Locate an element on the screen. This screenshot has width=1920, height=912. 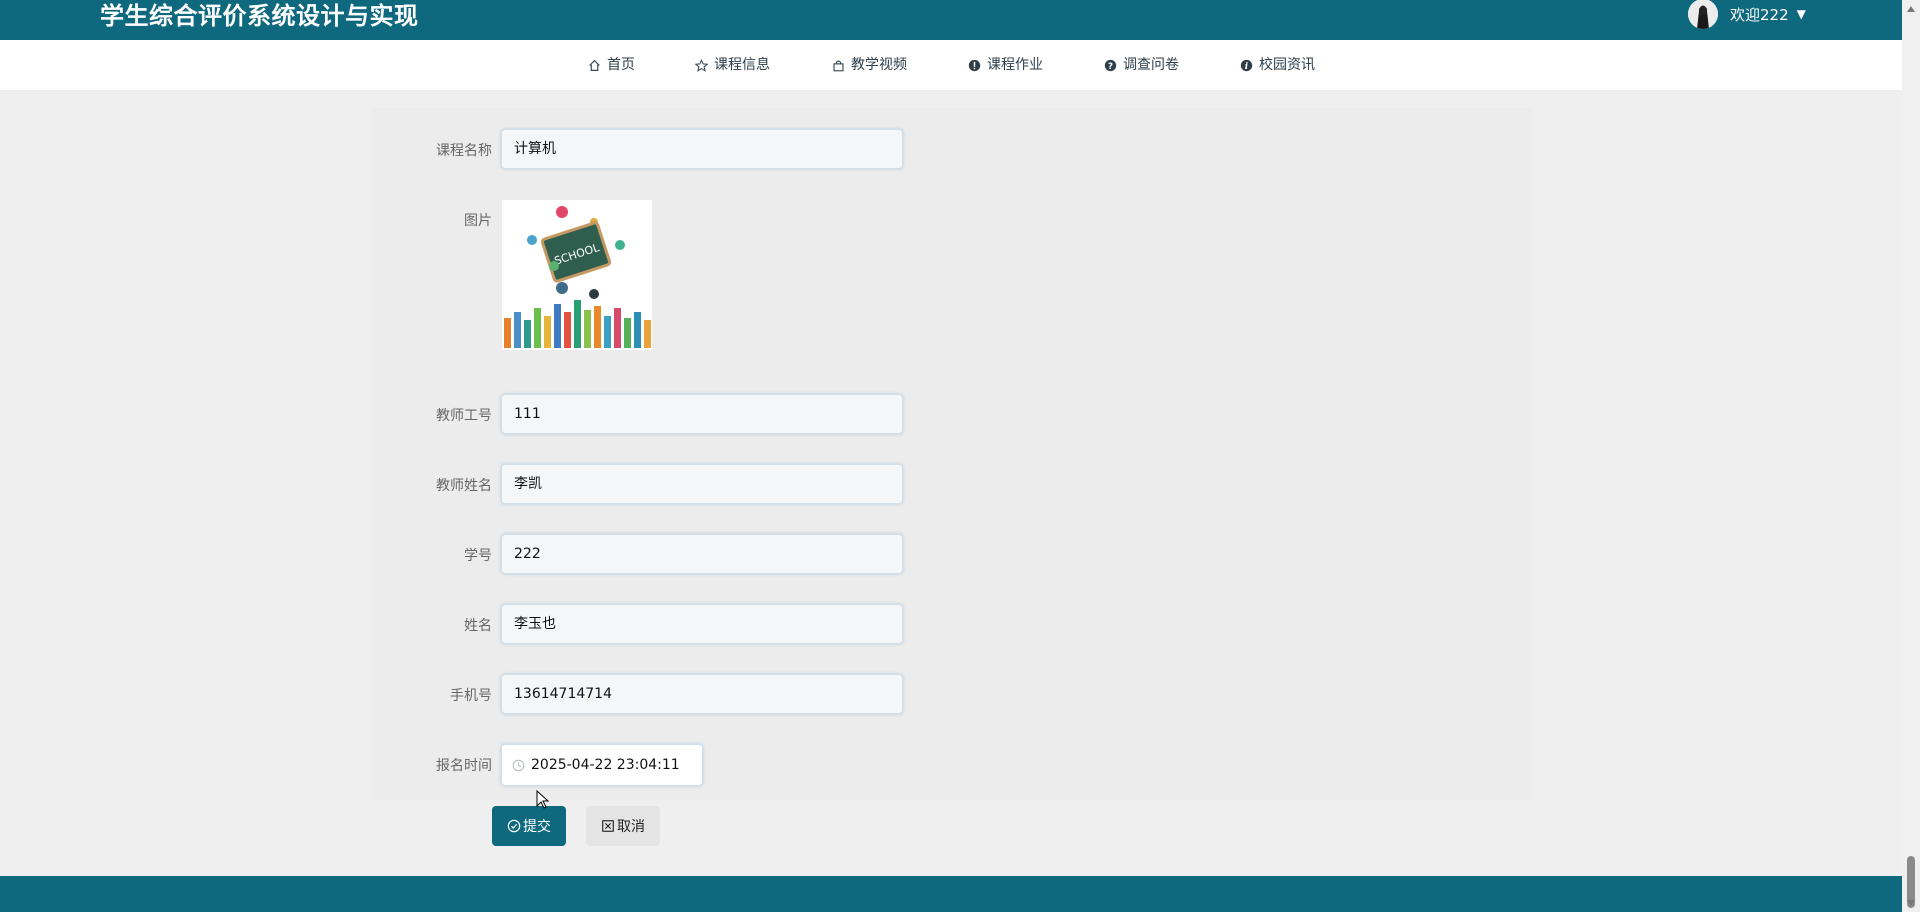
nav-survey-label: 调查问卷 is located at coordinates (1151, 65).